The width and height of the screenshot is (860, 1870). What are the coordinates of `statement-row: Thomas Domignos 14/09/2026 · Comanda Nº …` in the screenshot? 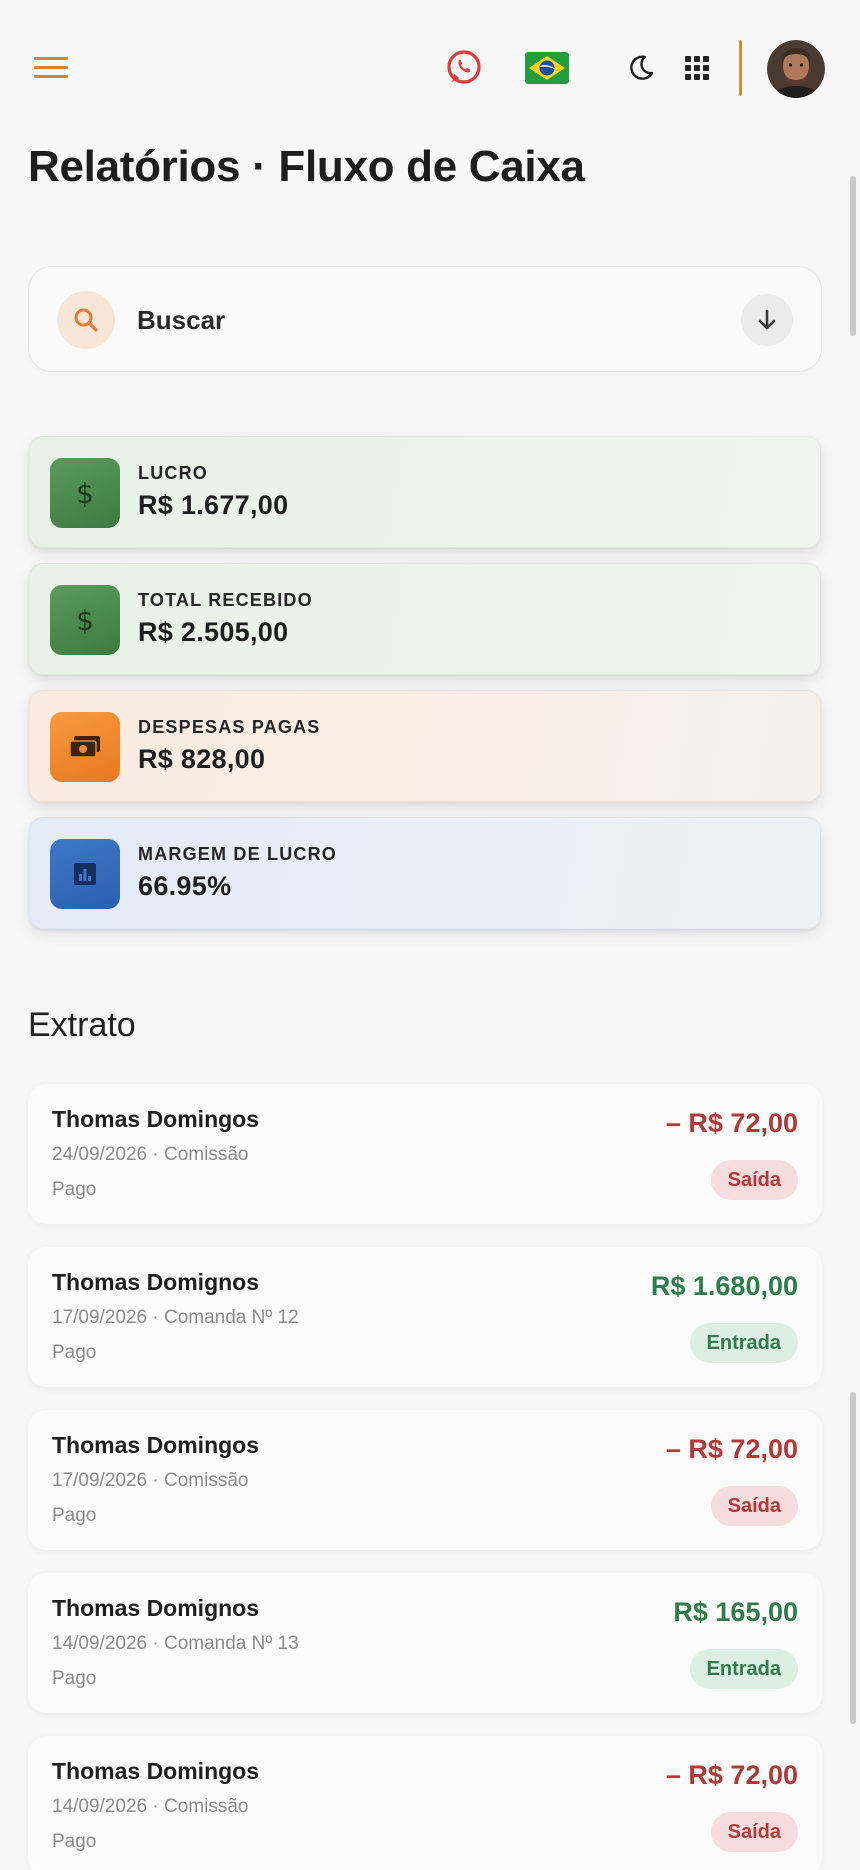 It's located at (425, 1643).